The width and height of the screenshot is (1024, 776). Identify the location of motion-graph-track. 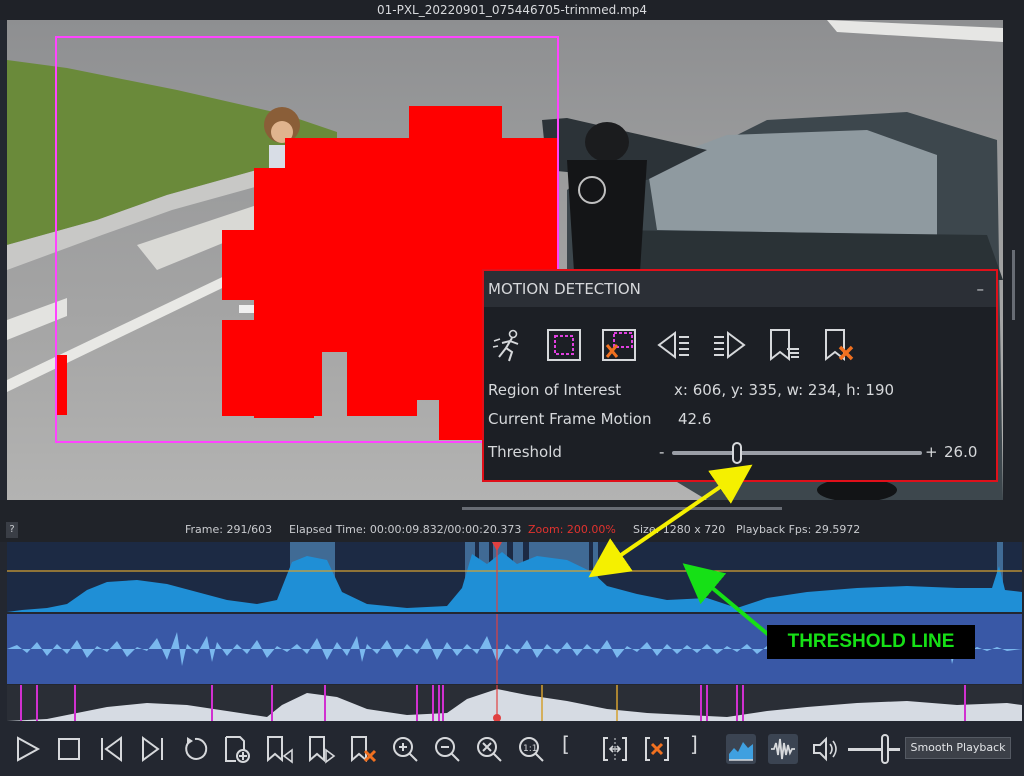
(514, 577).